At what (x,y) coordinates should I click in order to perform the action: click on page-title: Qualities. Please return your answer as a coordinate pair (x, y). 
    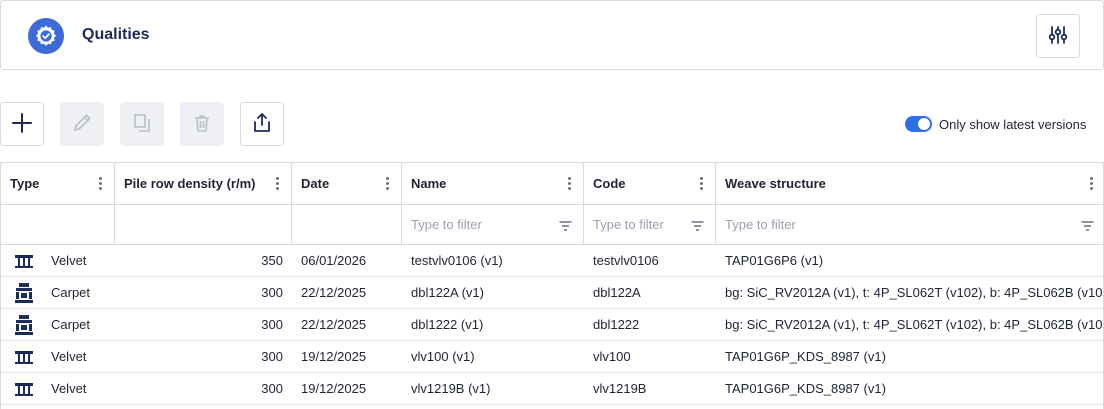
    Looking at the image, I should click on (116, 34).